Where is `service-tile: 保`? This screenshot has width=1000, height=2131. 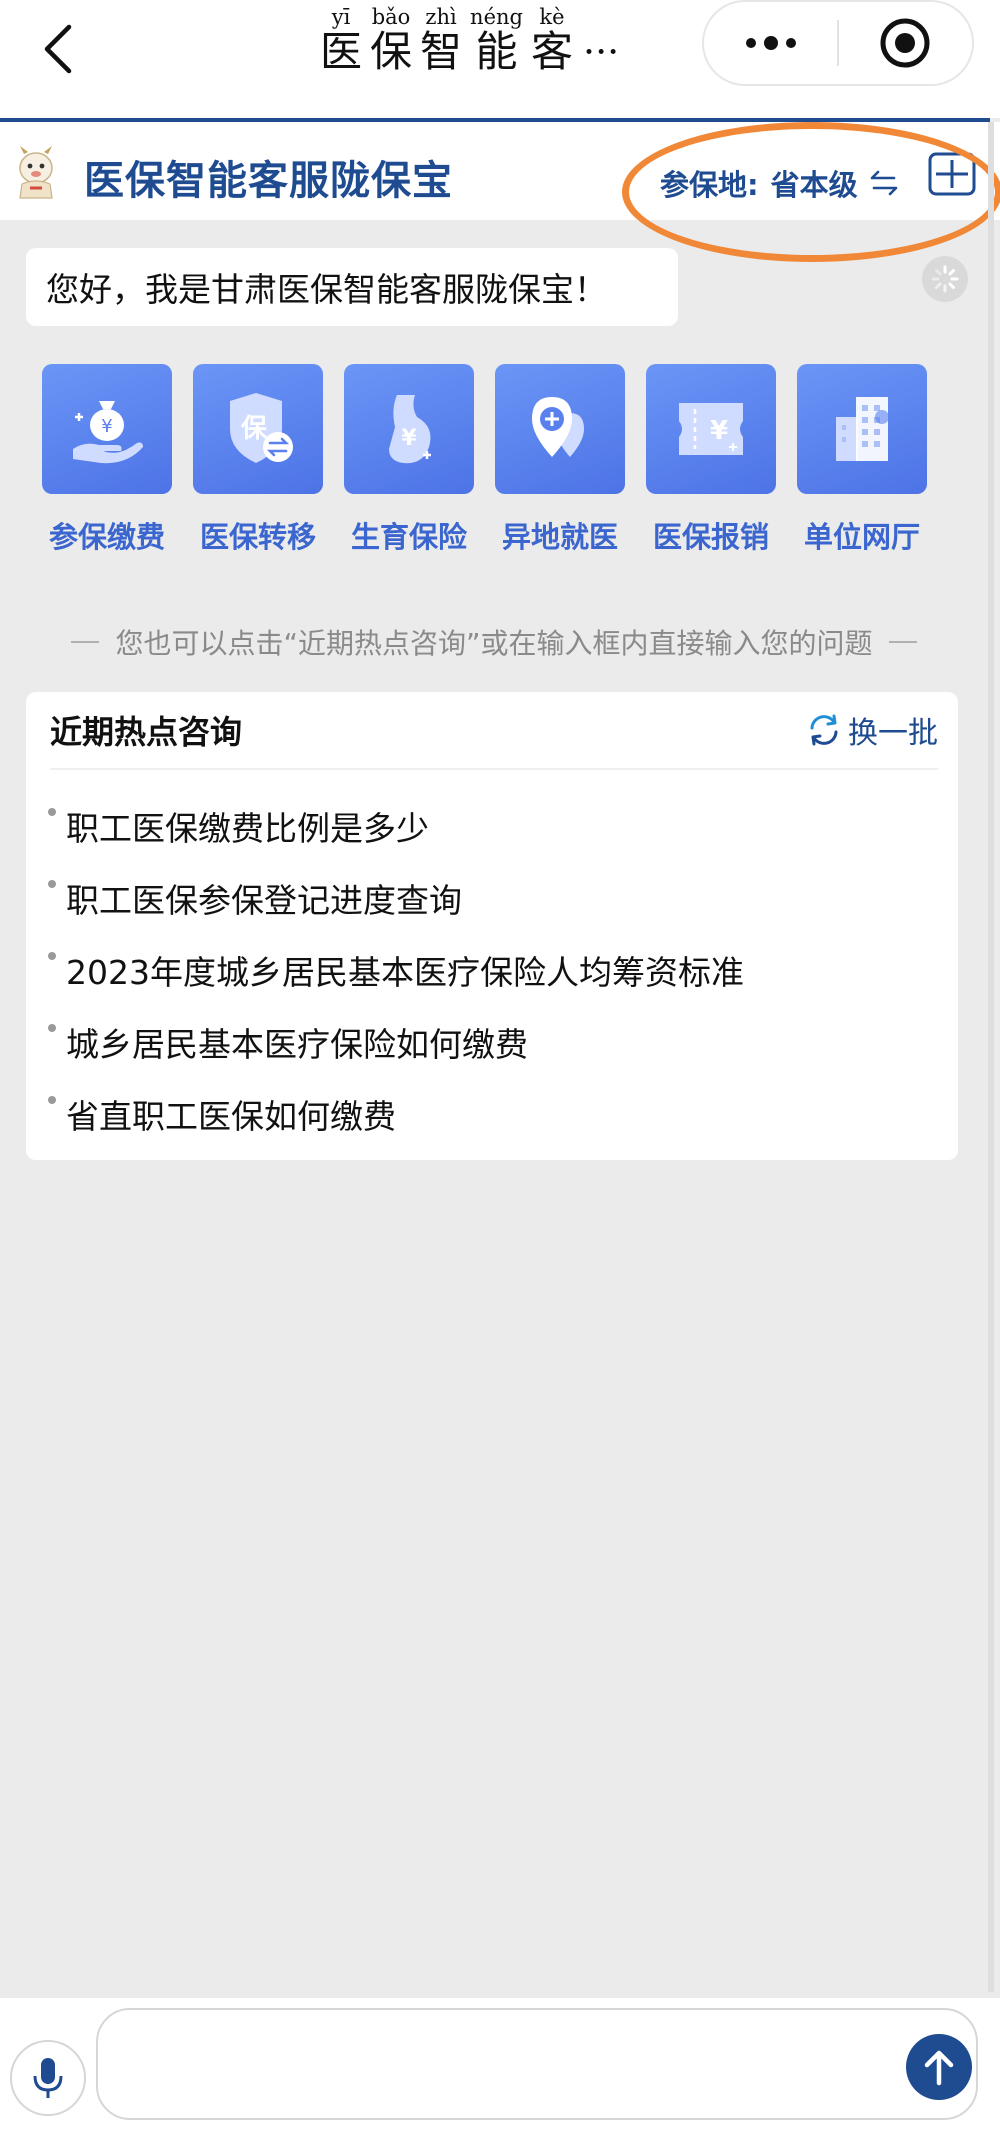 service-tile: 保 is located at coordinates (258, 429).